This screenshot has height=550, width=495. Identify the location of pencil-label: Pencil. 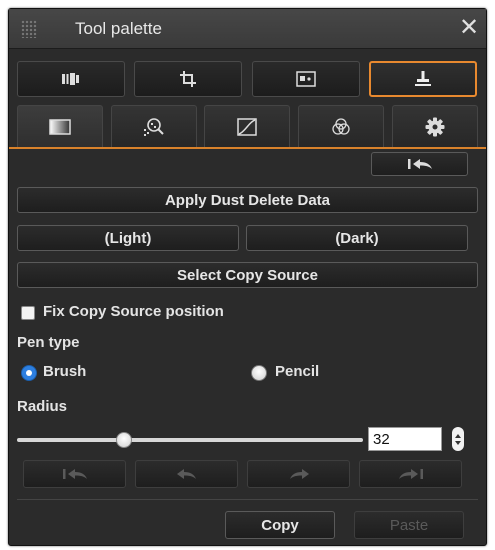
(297, 371).